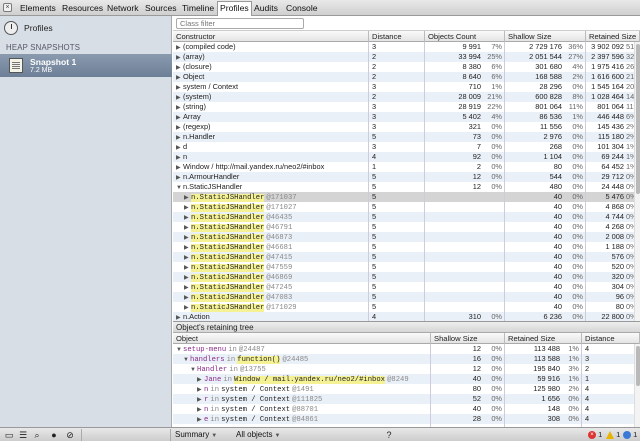  What do you see at coordinates (595, 435) in the screenshot?
I see `error-counter: × 1` at bounding box center [595, 435].